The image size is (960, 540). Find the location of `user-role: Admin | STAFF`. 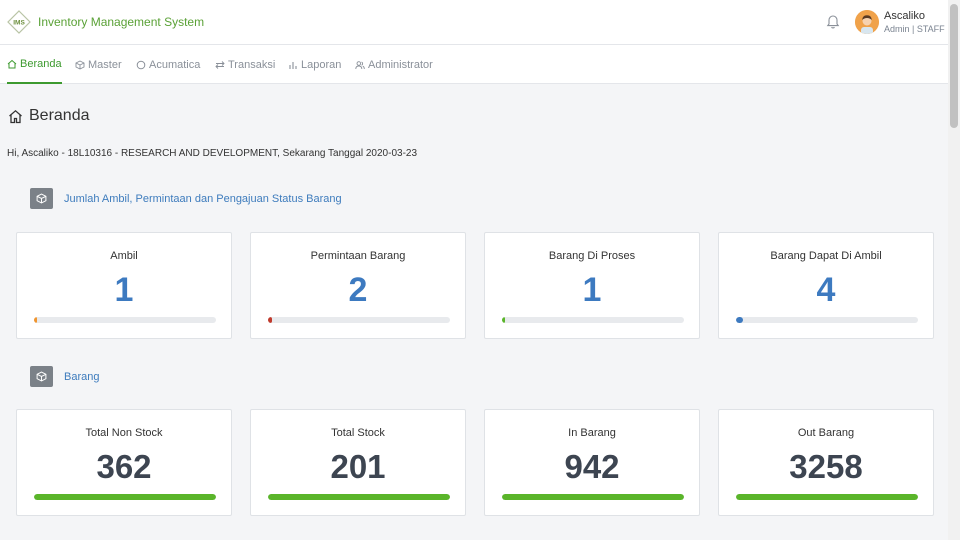

user-role: Admin | STAFF is located at coordinates (914, 29).